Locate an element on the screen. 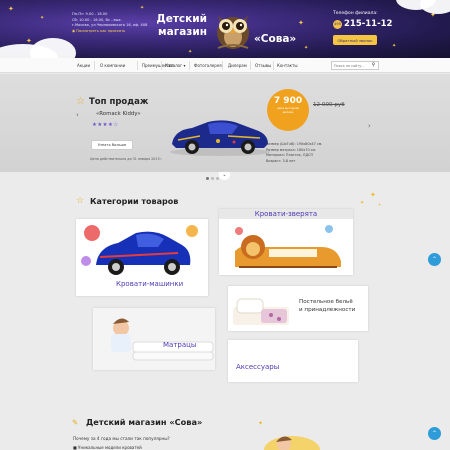 The width and height of the screenshot is (450, 450). nav-item-contacts: Контакты is located at coordinates (287, 65).